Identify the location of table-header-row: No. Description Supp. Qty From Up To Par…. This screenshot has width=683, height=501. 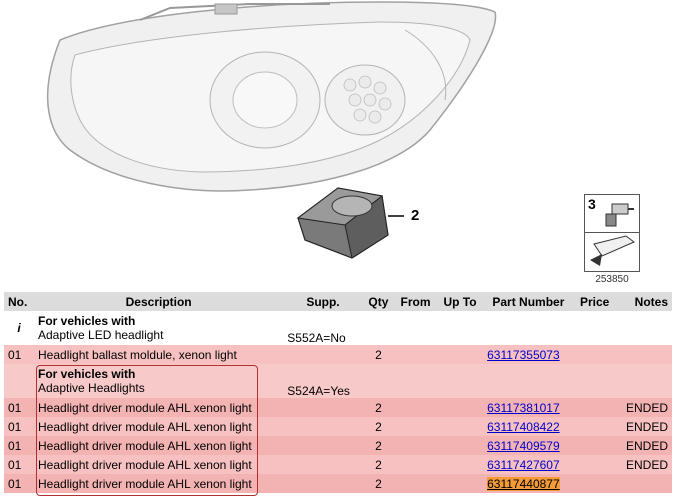
(338, 301).